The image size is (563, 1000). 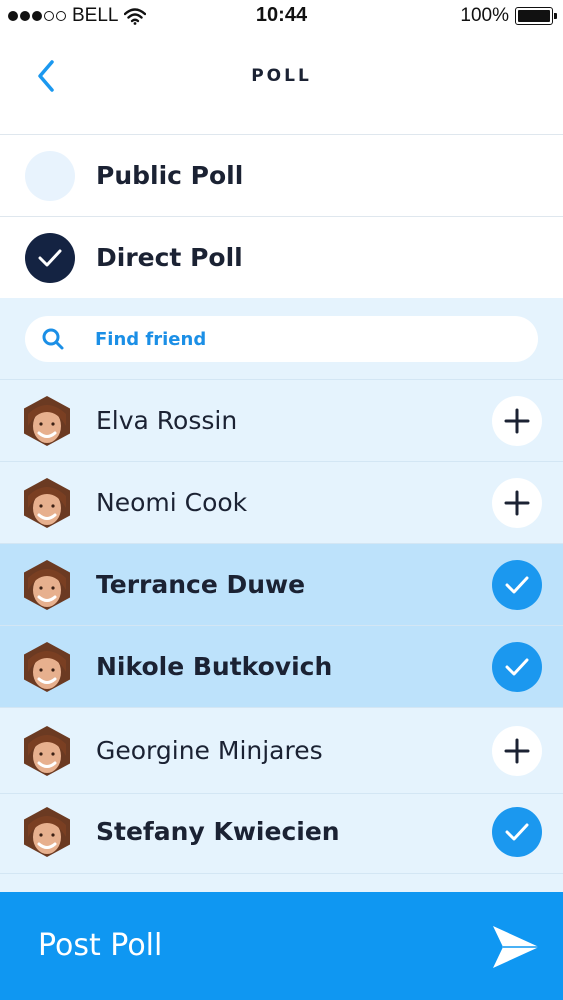 I want to click on search-bar: Find friend, so click(x=281, y=339).